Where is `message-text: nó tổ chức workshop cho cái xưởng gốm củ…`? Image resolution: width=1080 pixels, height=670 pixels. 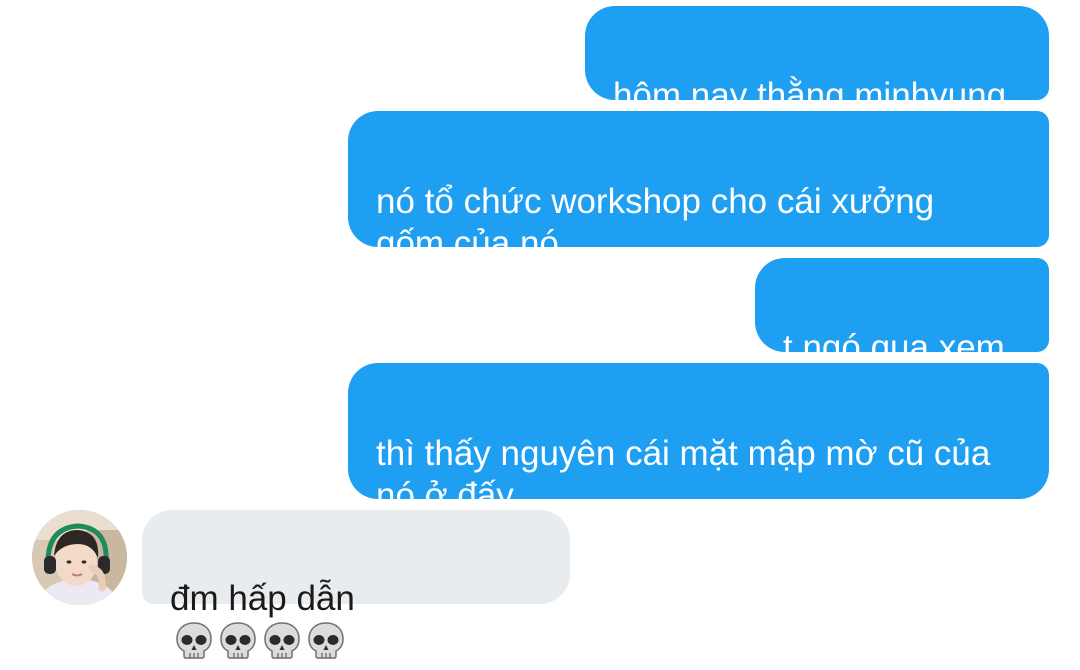 message-text: nó tổ chức workshop cho cái xưởng gốm củ… is located at coordinates (655, 222).